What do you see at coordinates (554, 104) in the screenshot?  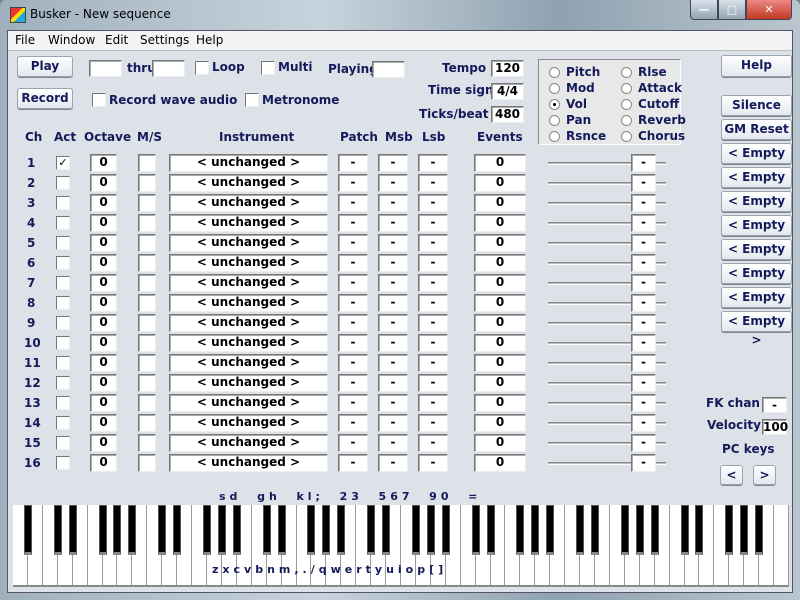 I see `radio-vol` at bounding box center [554, 104].